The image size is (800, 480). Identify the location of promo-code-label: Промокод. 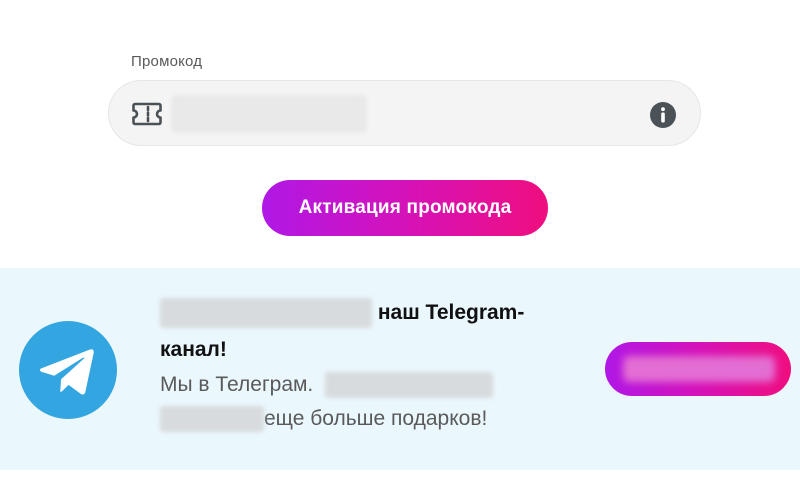
(167, 61).